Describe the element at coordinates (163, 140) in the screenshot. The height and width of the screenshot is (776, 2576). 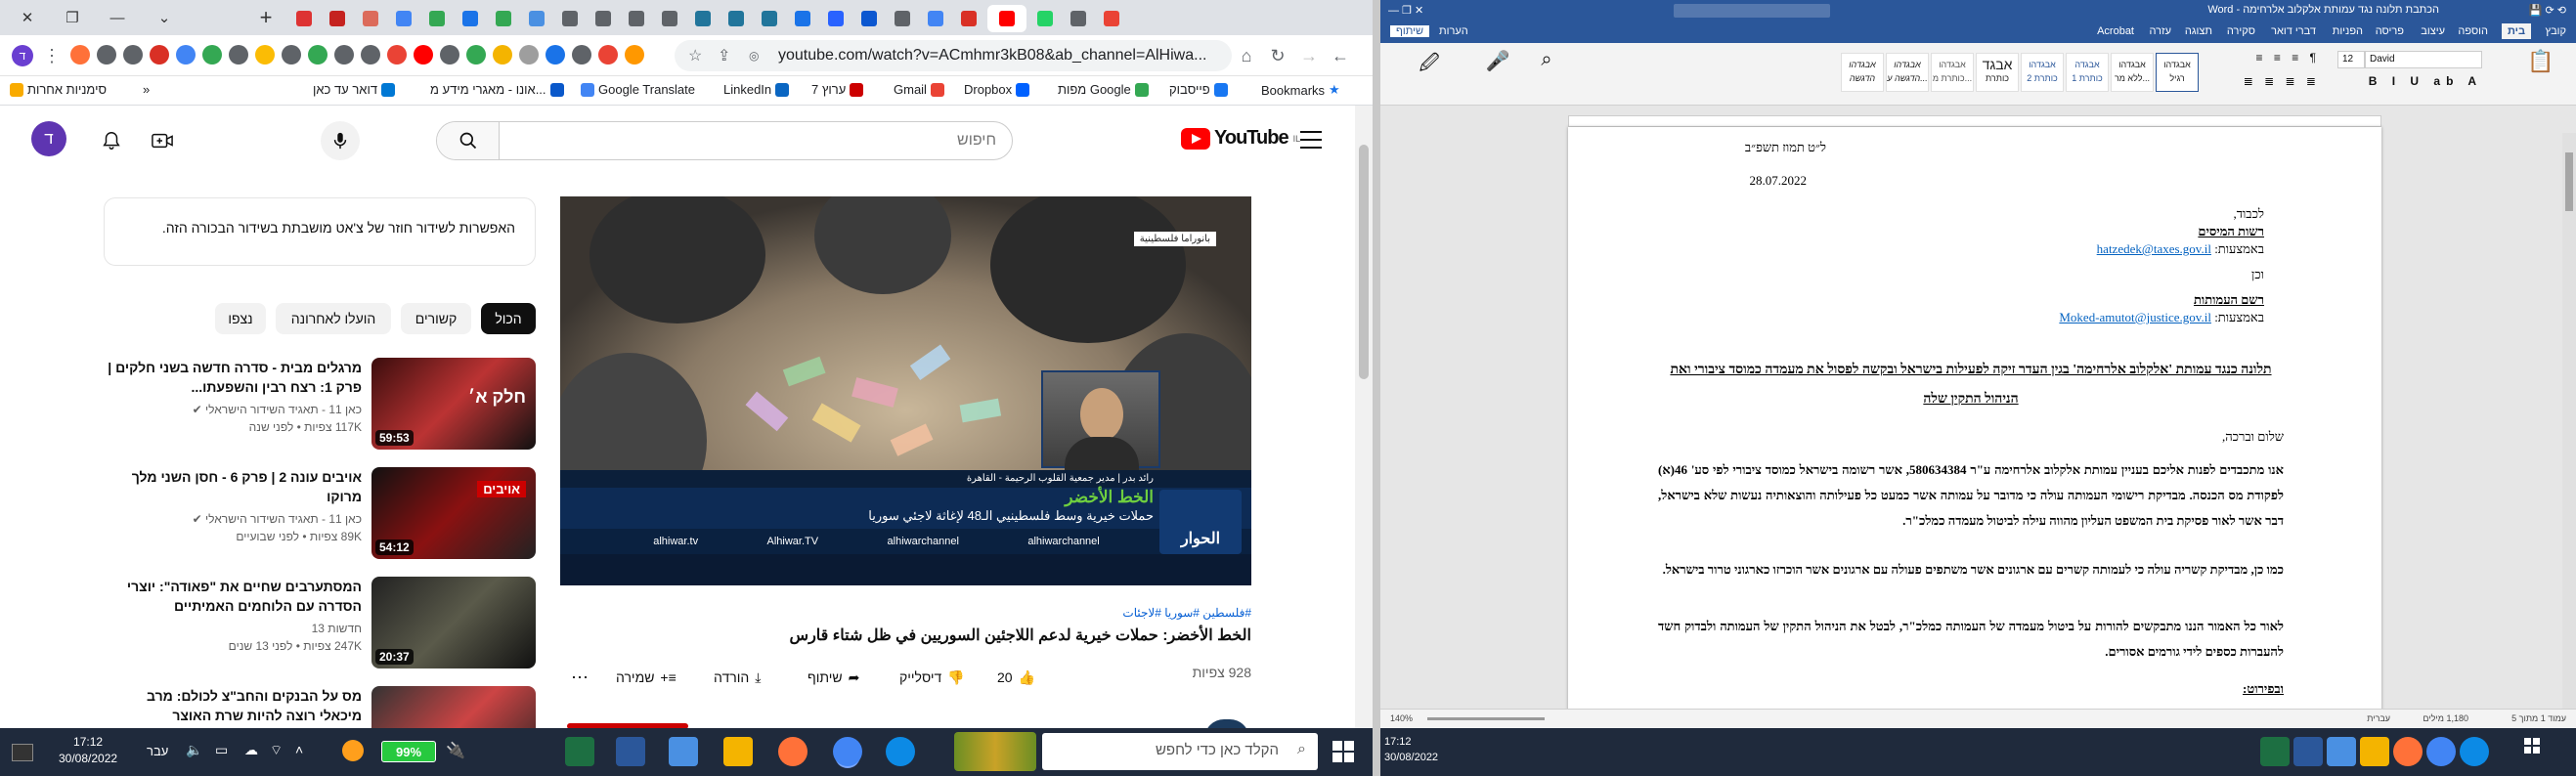
I see `create-video-icon` at that location.